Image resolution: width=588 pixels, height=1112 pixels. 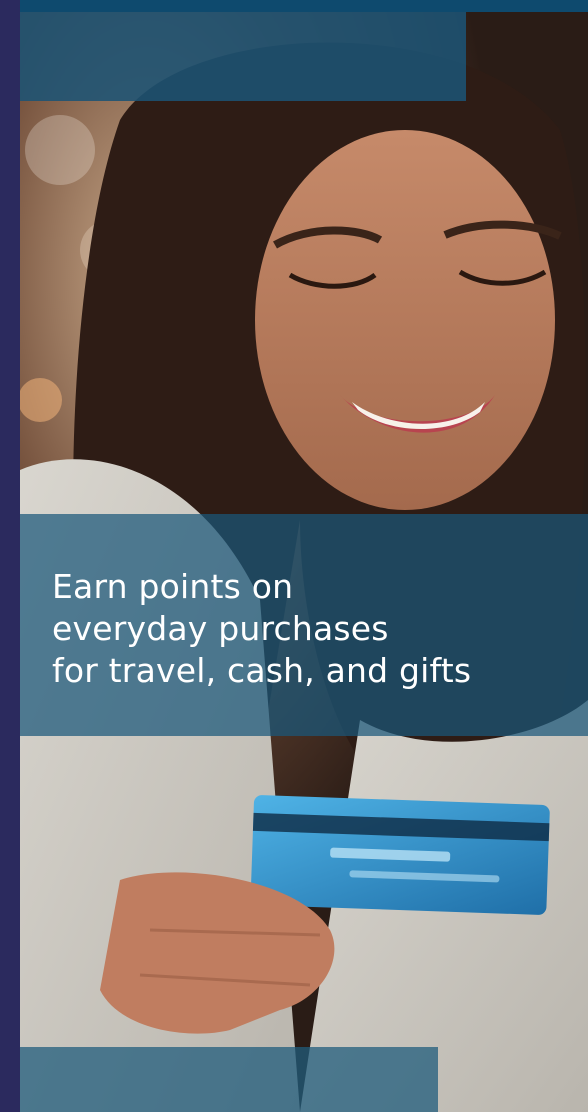 I want to click on headline-line-1: Earn points on, so click(x=173, y=586).